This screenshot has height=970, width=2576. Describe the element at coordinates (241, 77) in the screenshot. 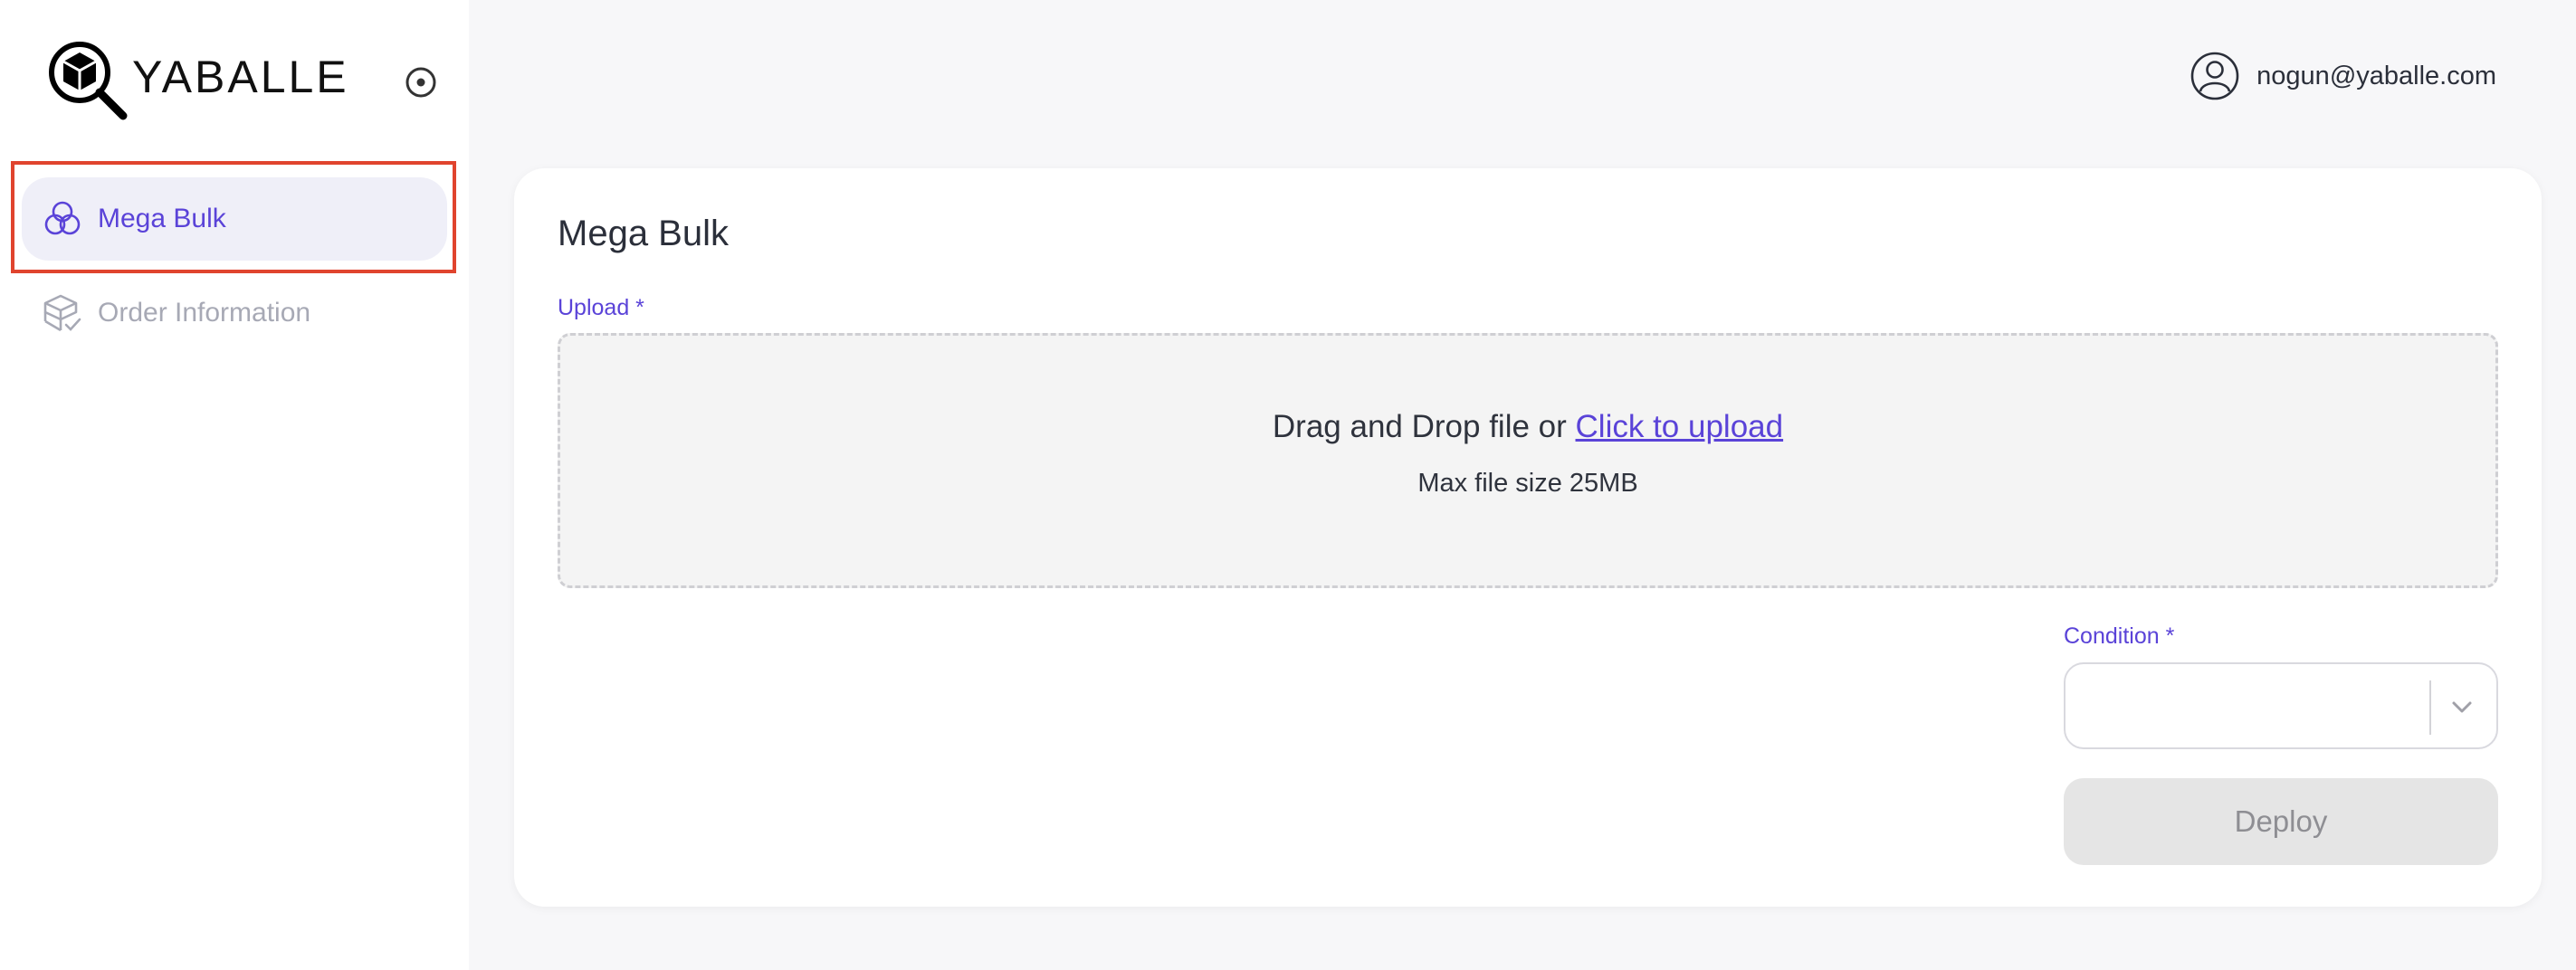

I see `logo-text: YABALLE` at that location.